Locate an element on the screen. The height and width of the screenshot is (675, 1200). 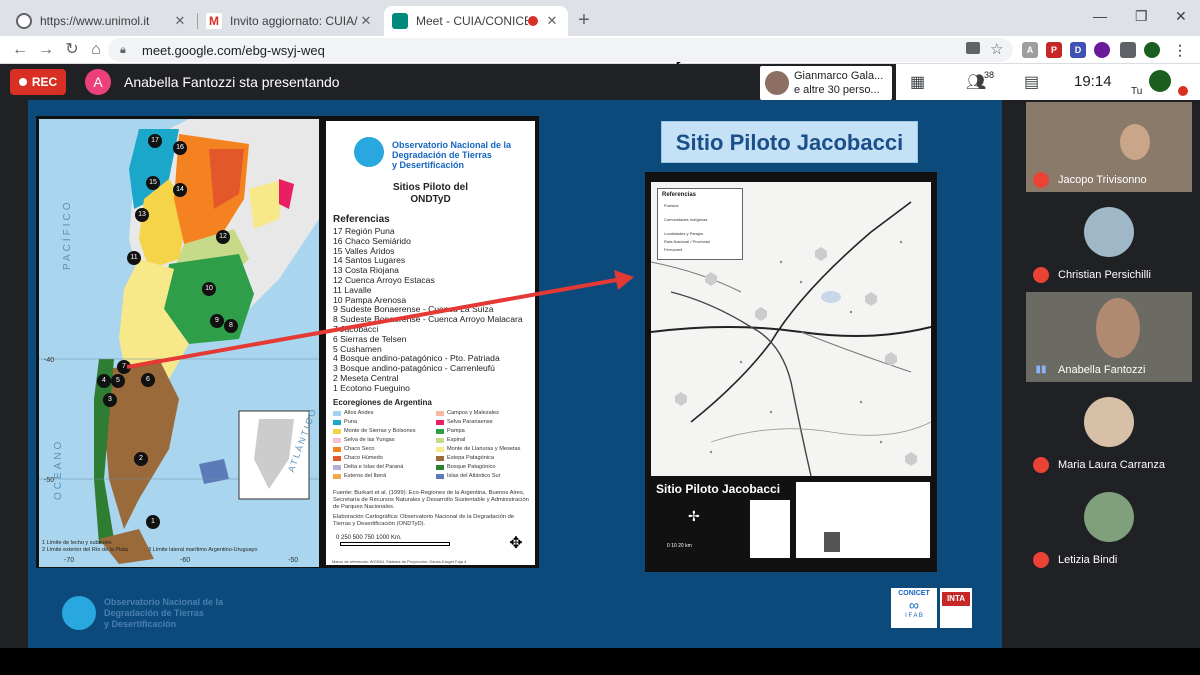
inset-highlight is located at coordinates (832, 542).